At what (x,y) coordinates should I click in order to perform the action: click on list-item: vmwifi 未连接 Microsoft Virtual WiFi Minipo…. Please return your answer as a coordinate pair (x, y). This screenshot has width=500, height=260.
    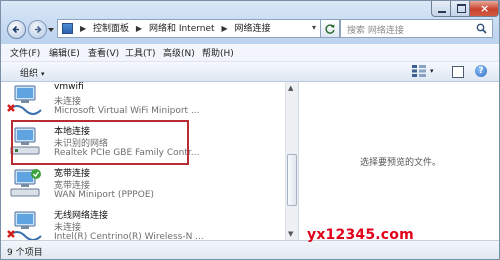
    Looking at the image, I should click on (143, 101).